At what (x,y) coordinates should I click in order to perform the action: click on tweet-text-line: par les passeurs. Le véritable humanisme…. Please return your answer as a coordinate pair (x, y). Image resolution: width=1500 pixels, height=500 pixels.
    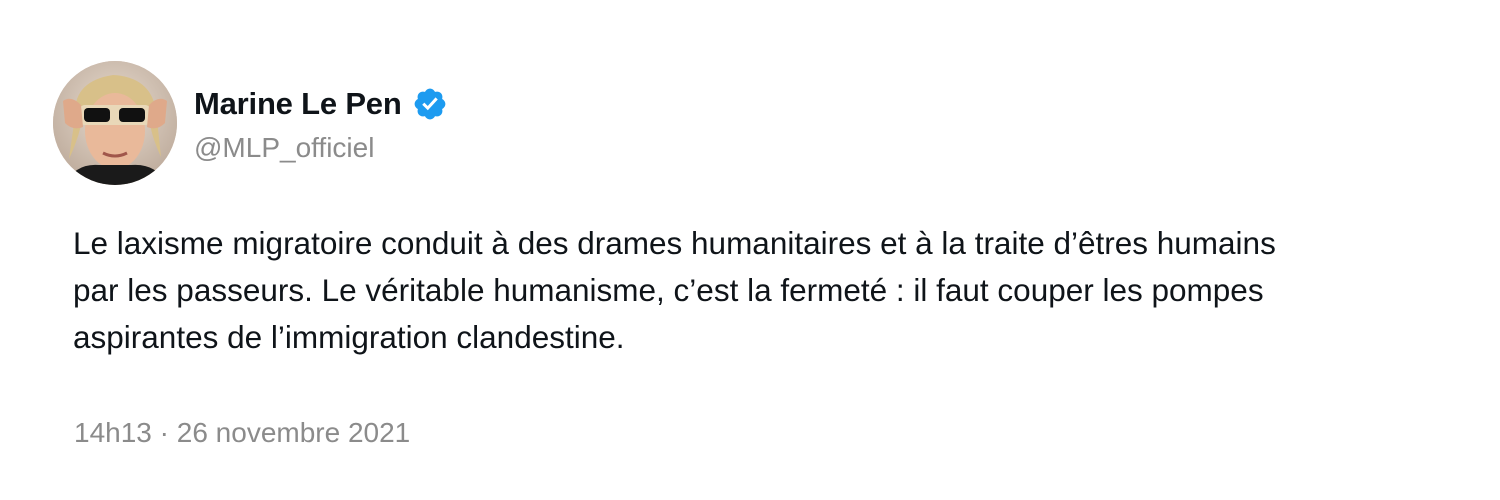
    Looking at the image, I should click on (668, 290).